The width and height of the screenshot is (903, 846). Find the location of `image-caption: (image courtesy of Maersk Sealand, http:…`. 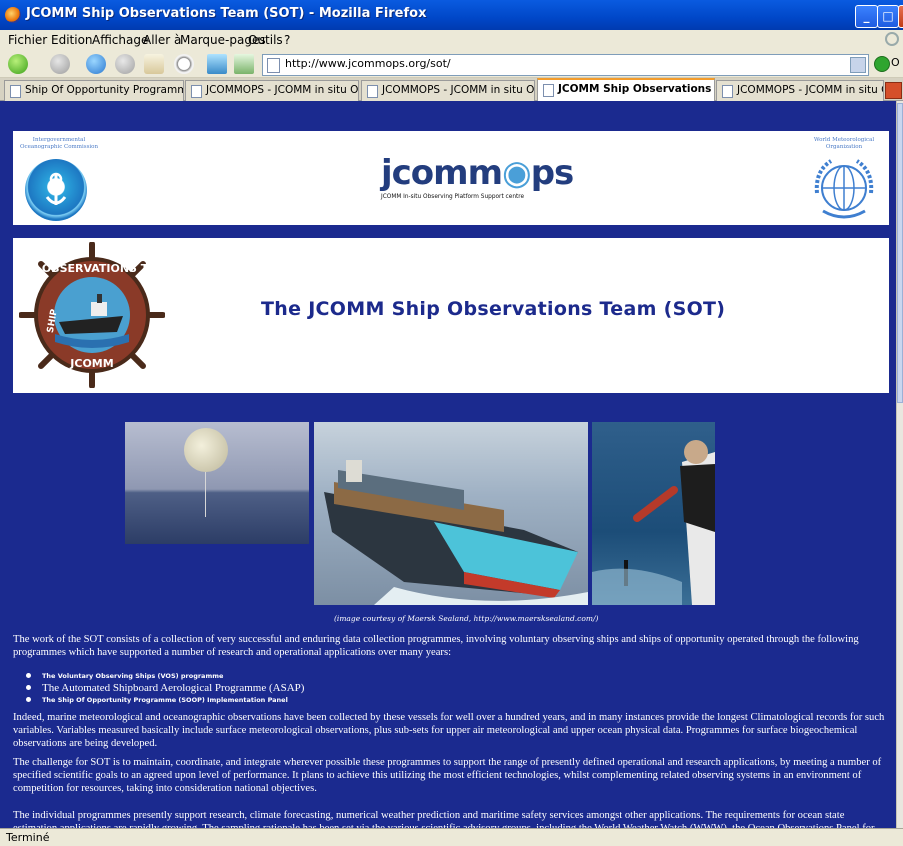

image-caption: (image courtesy of Maersk Sealand, http:… is located at coordinates (466, 618).